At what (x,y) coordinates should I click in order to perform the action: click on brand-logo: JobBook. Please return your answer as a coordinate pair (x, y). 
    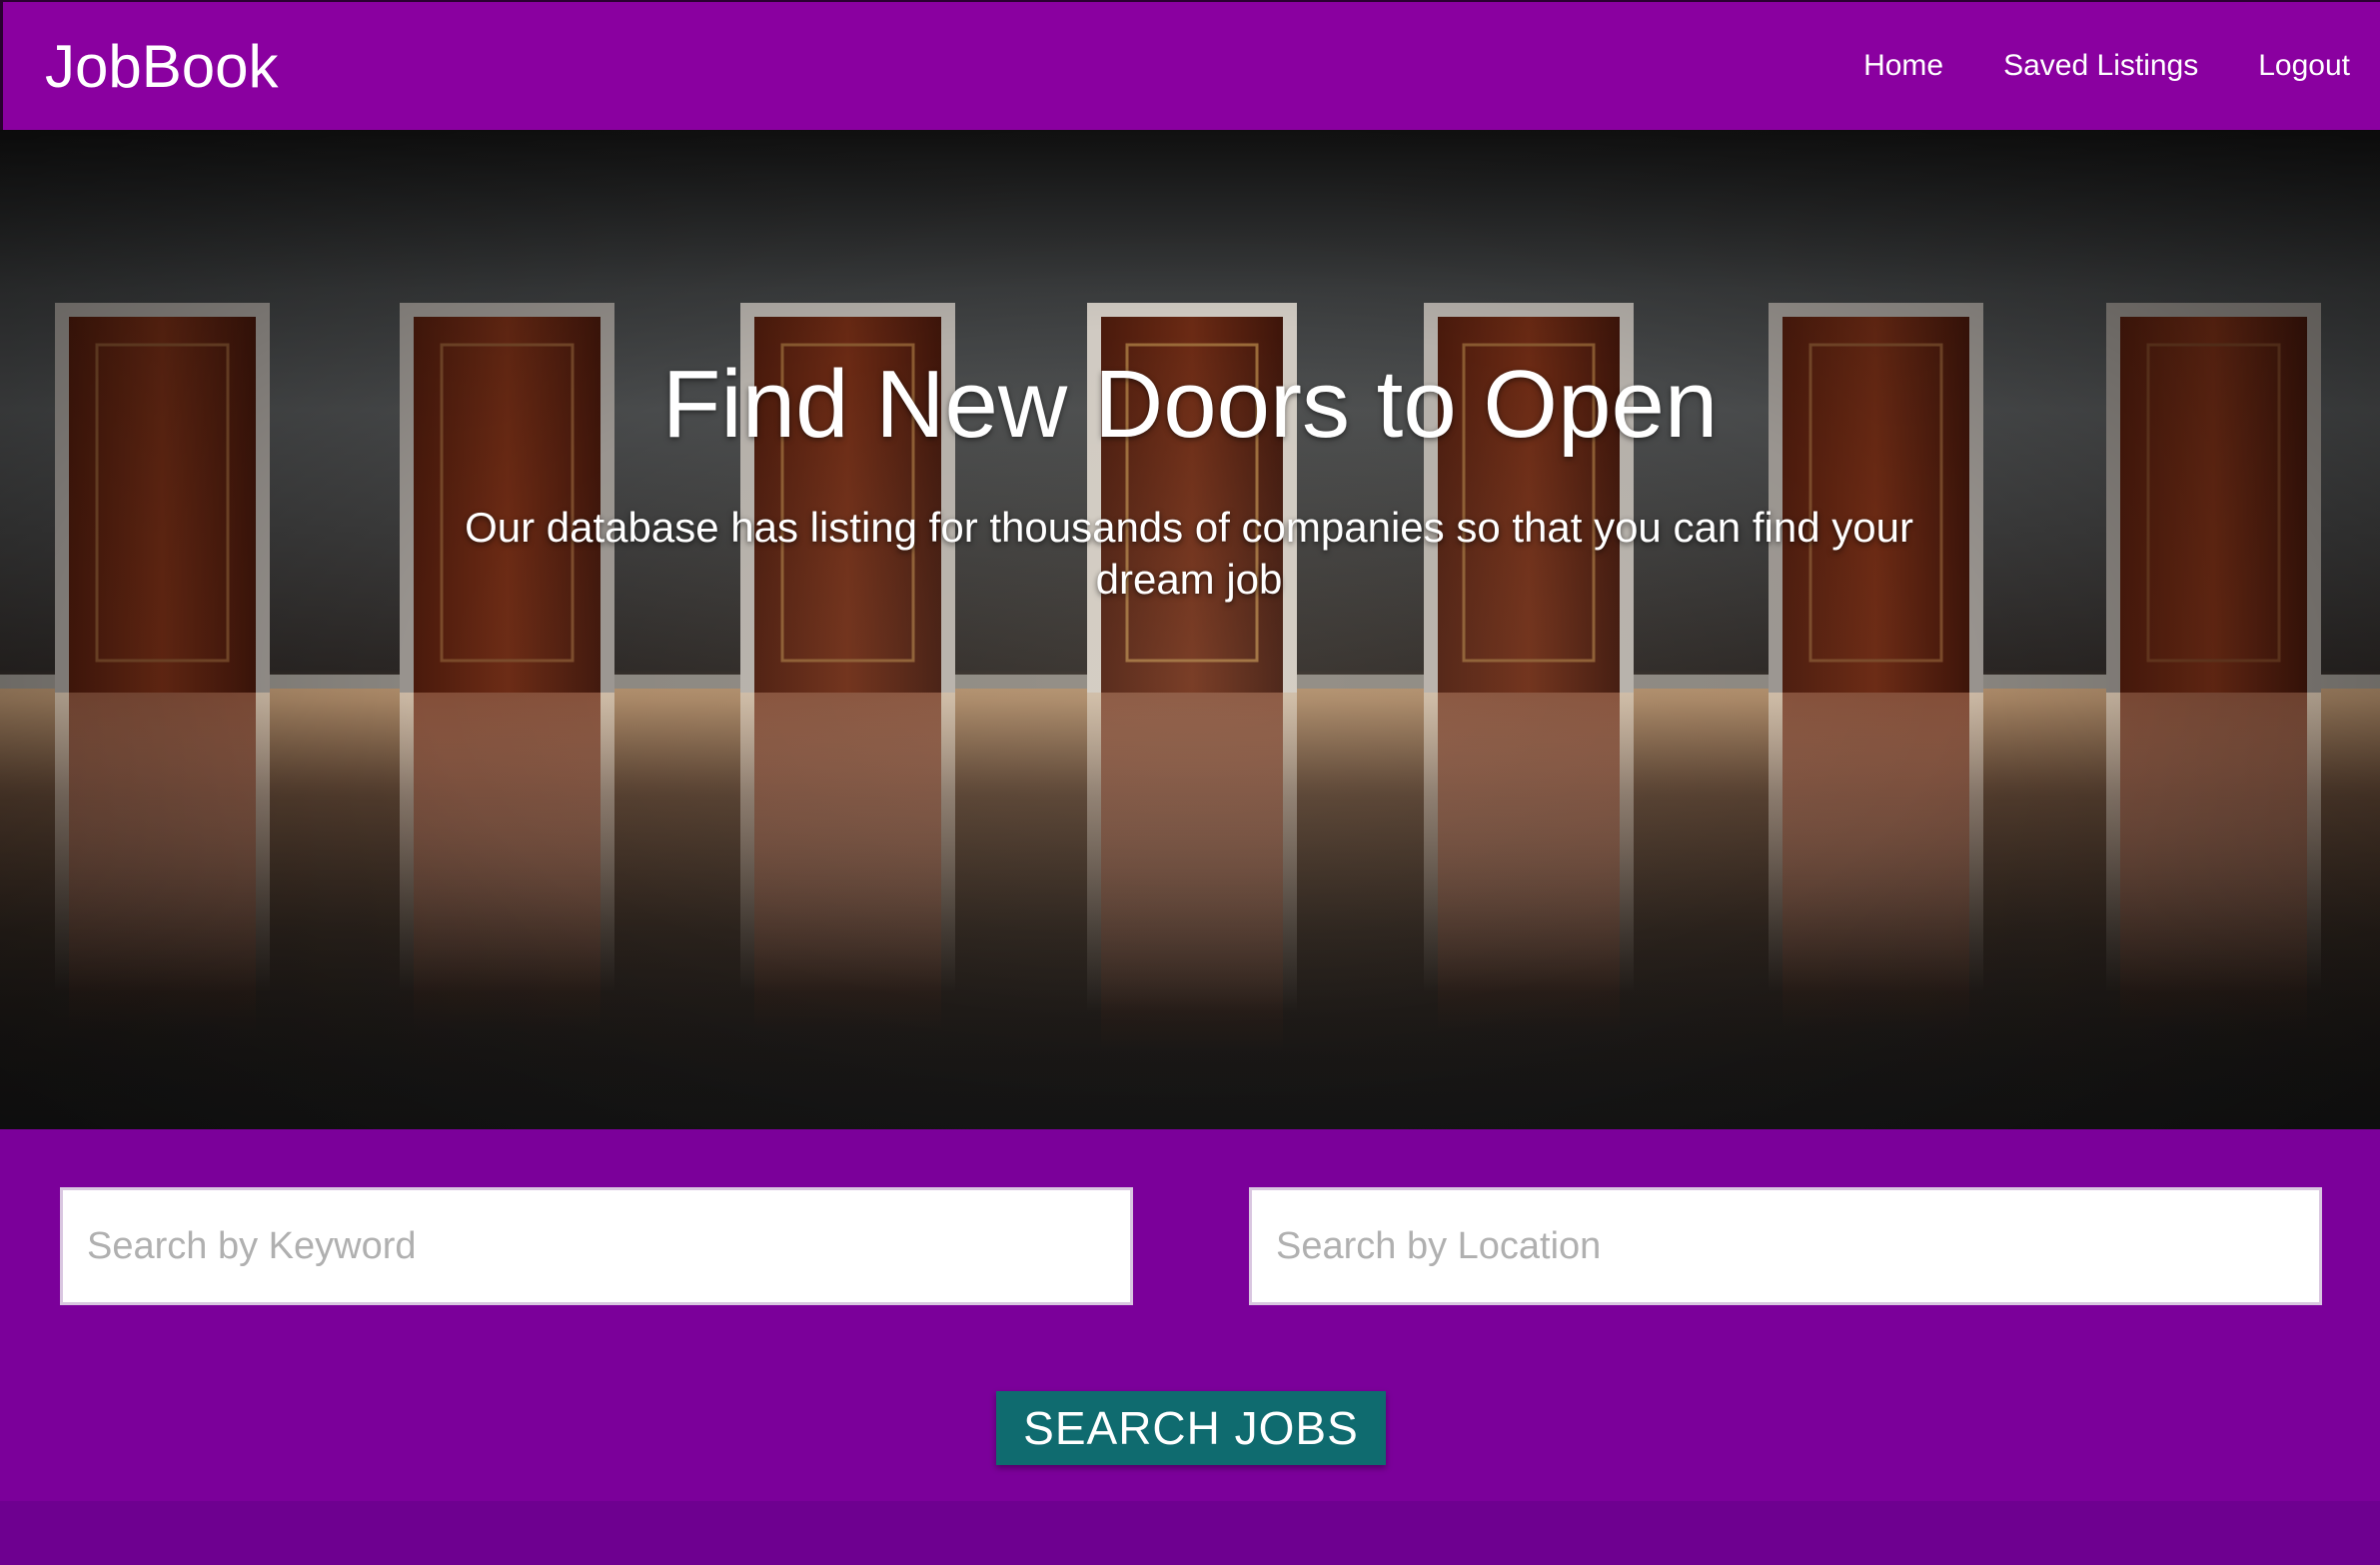
    Looking at the image, I should click on (162, 67).